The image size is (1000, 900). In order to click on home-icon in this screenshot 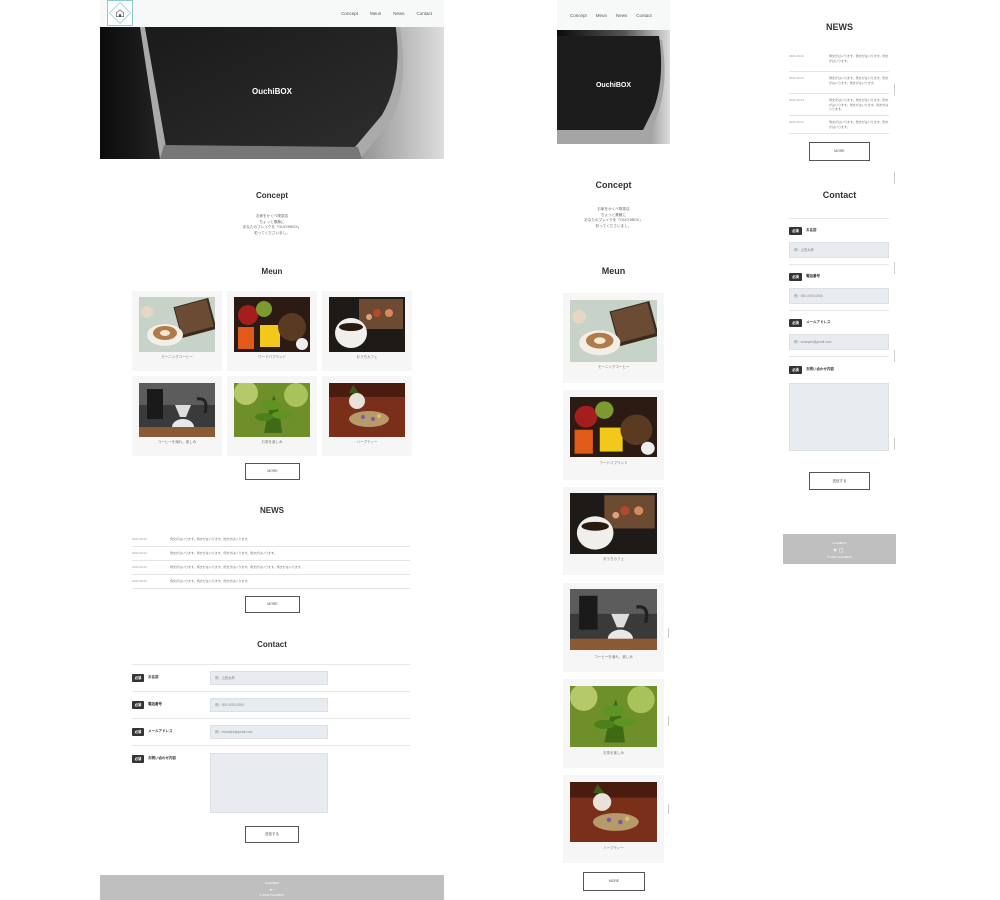, I will do `click(120, 13)`.